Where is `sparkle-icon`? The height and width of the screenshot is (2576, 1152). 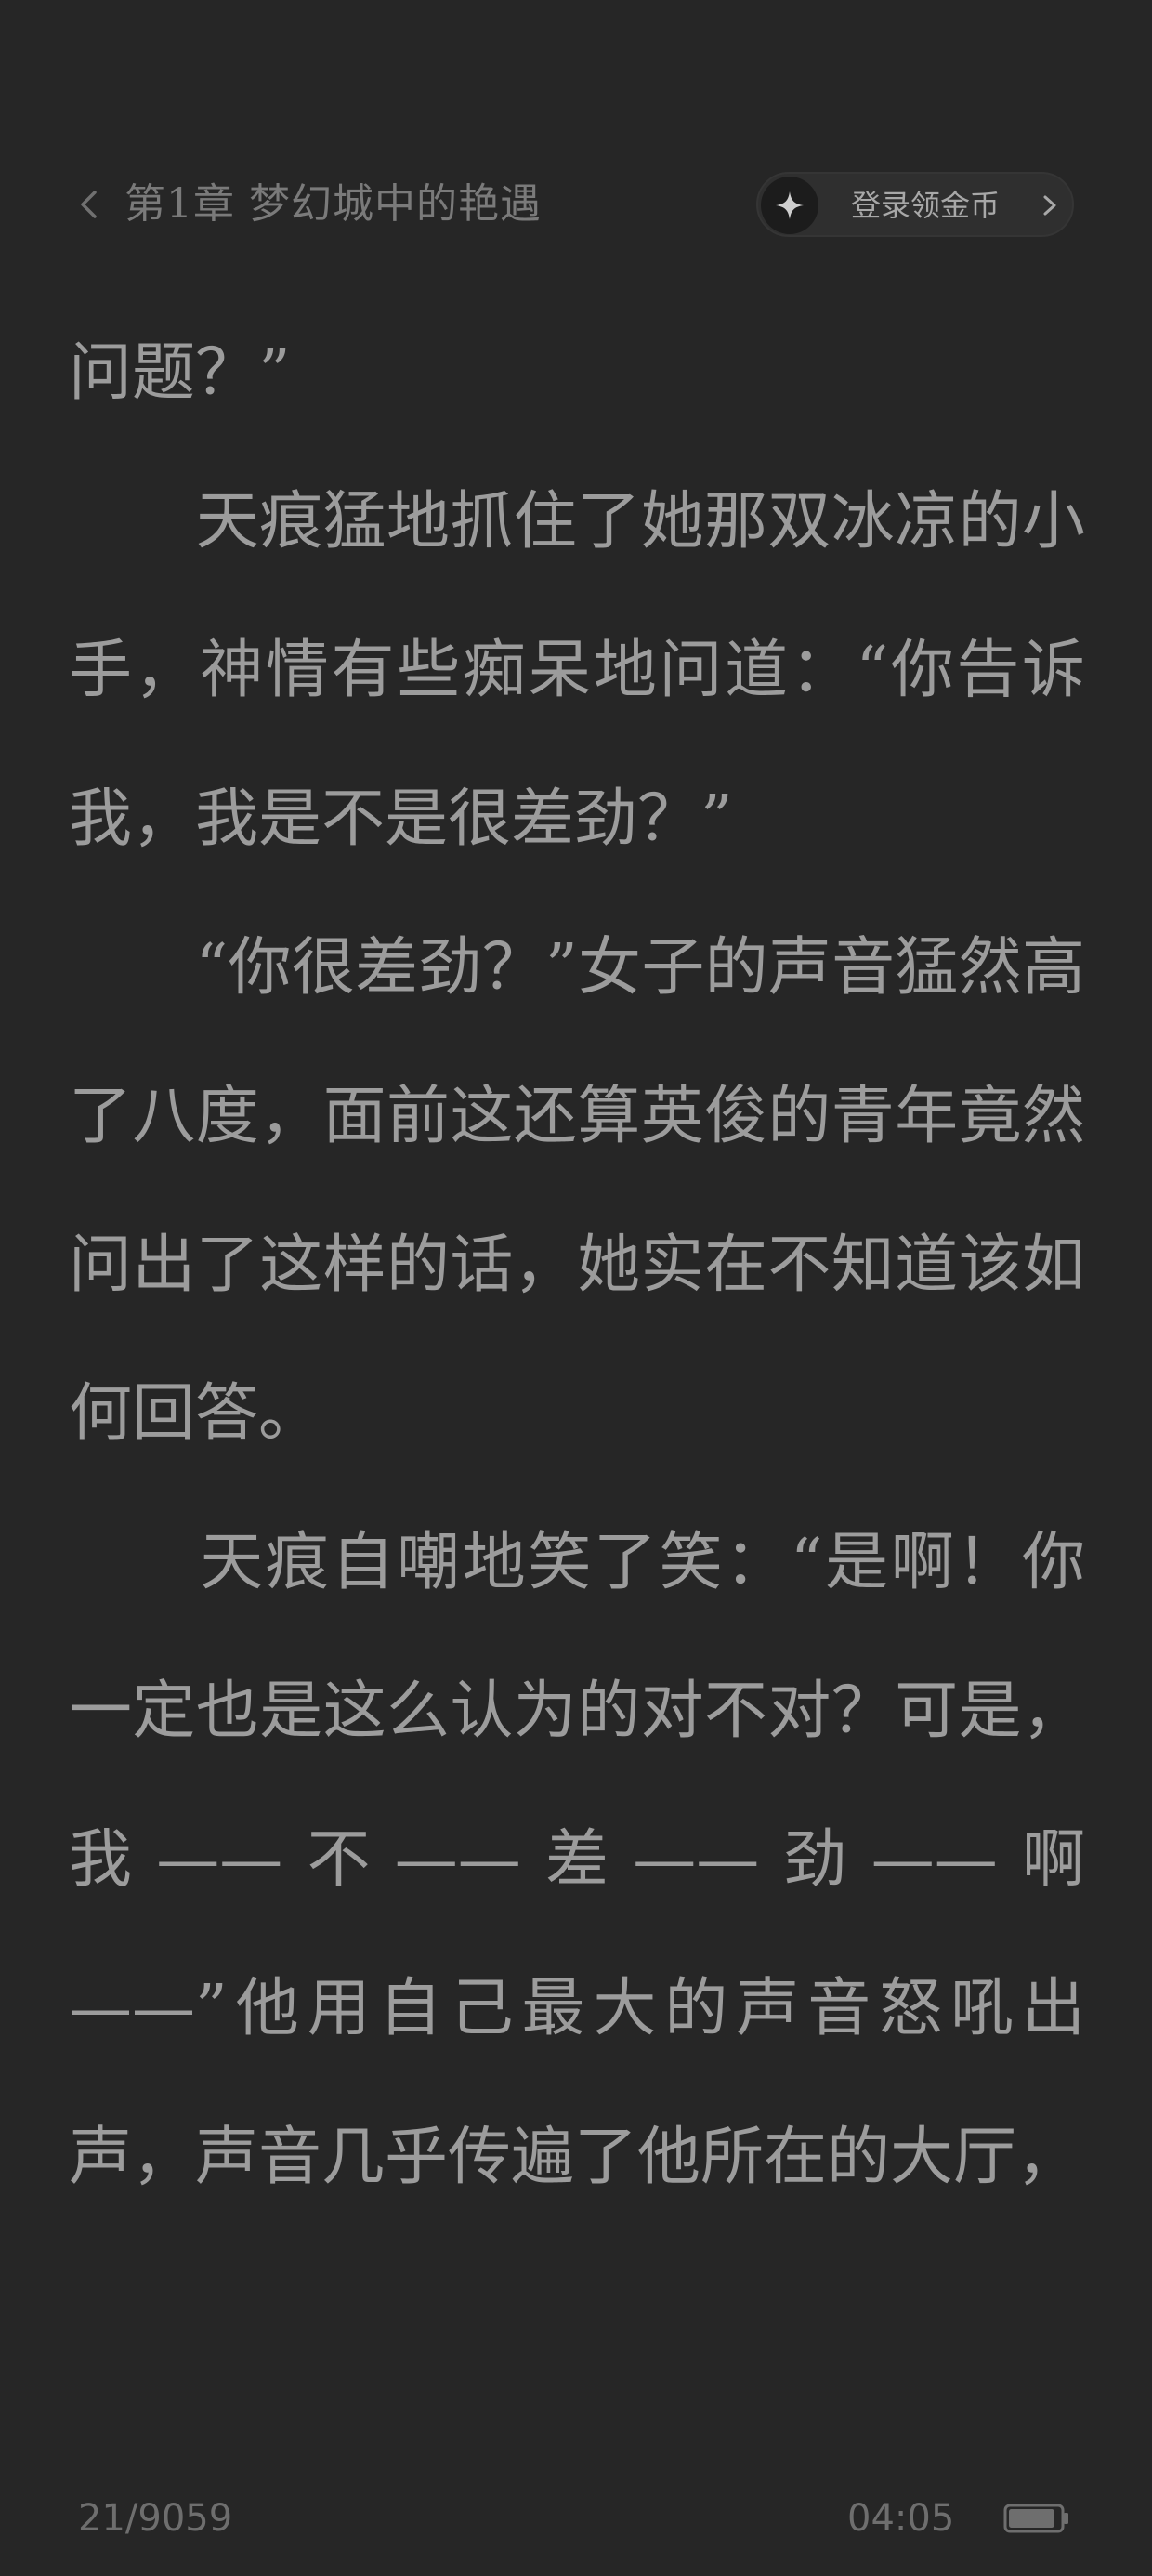
sparkle-icon is located at coordinates (789, 205).